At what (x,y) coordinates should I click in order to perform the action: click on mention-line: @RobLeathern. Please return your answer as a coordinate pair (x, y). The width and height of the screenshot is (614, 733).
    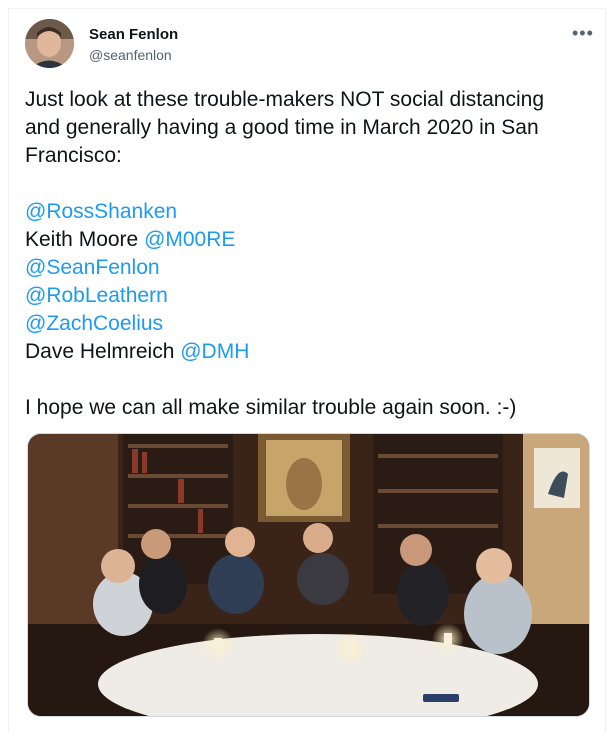
    Looking at the image, I should click on (310, 296).